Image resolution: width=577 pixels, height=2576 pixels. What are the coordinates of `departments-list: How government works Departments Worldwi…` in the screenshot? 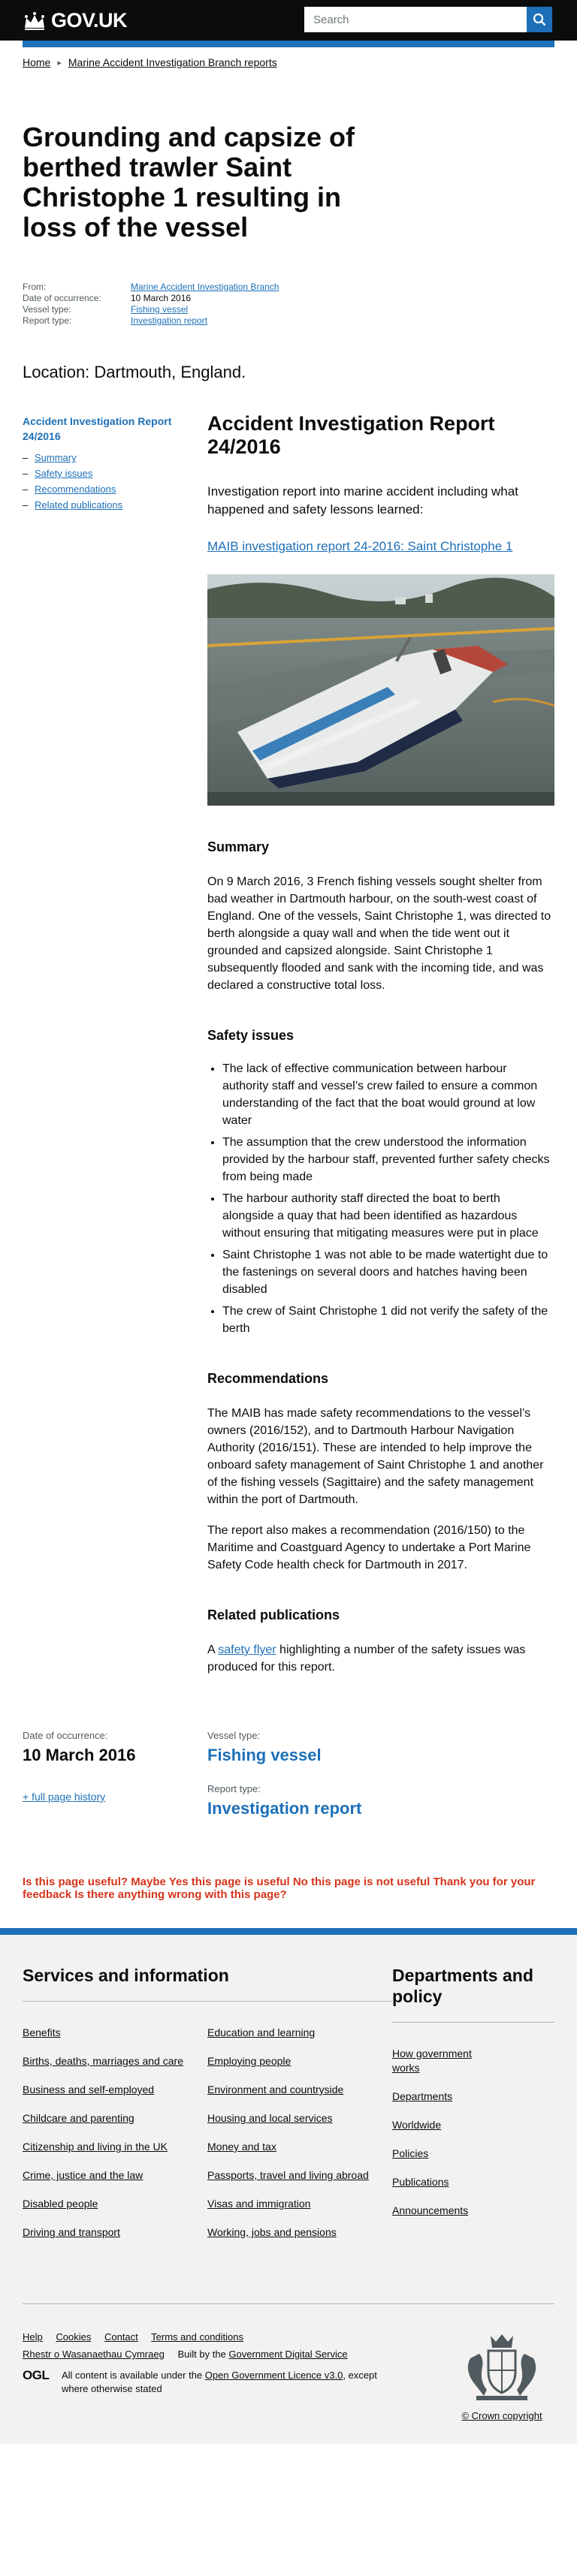 It's located at (441, 2132).